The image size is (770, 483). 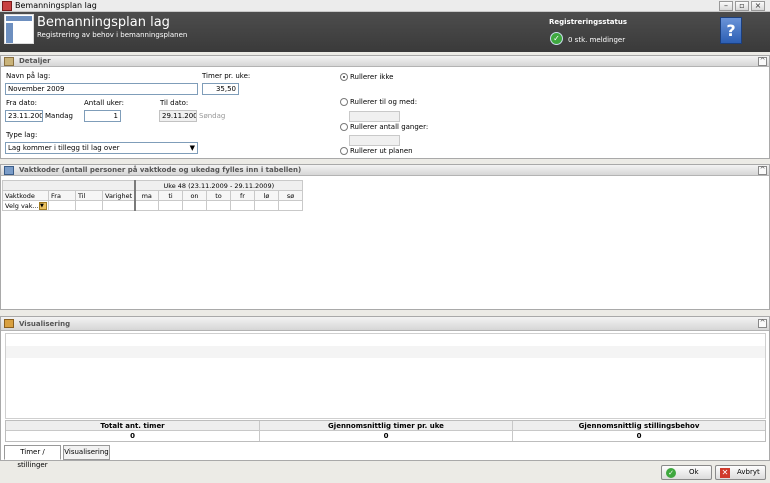 What do you see at coordinates (290, 205) in the screenshot?
I see `cell-sun` at bounding box center [290, 205].